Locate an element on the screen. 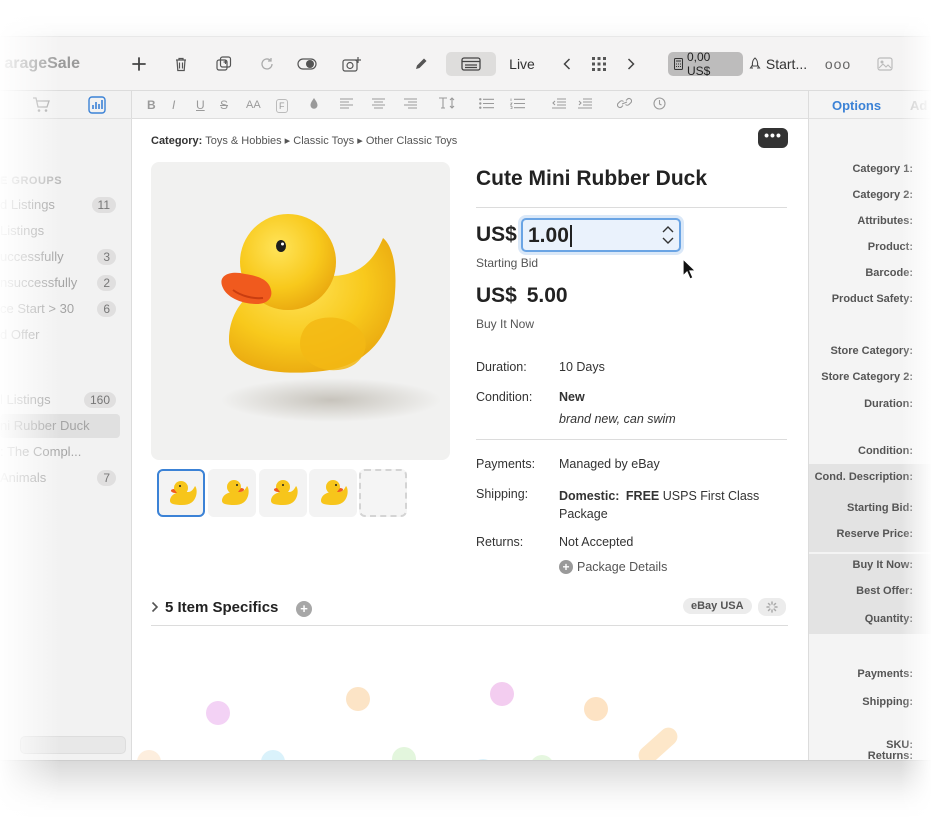  buy-it-now-price: US$ 5.00 is located at coordinates (522, 296).